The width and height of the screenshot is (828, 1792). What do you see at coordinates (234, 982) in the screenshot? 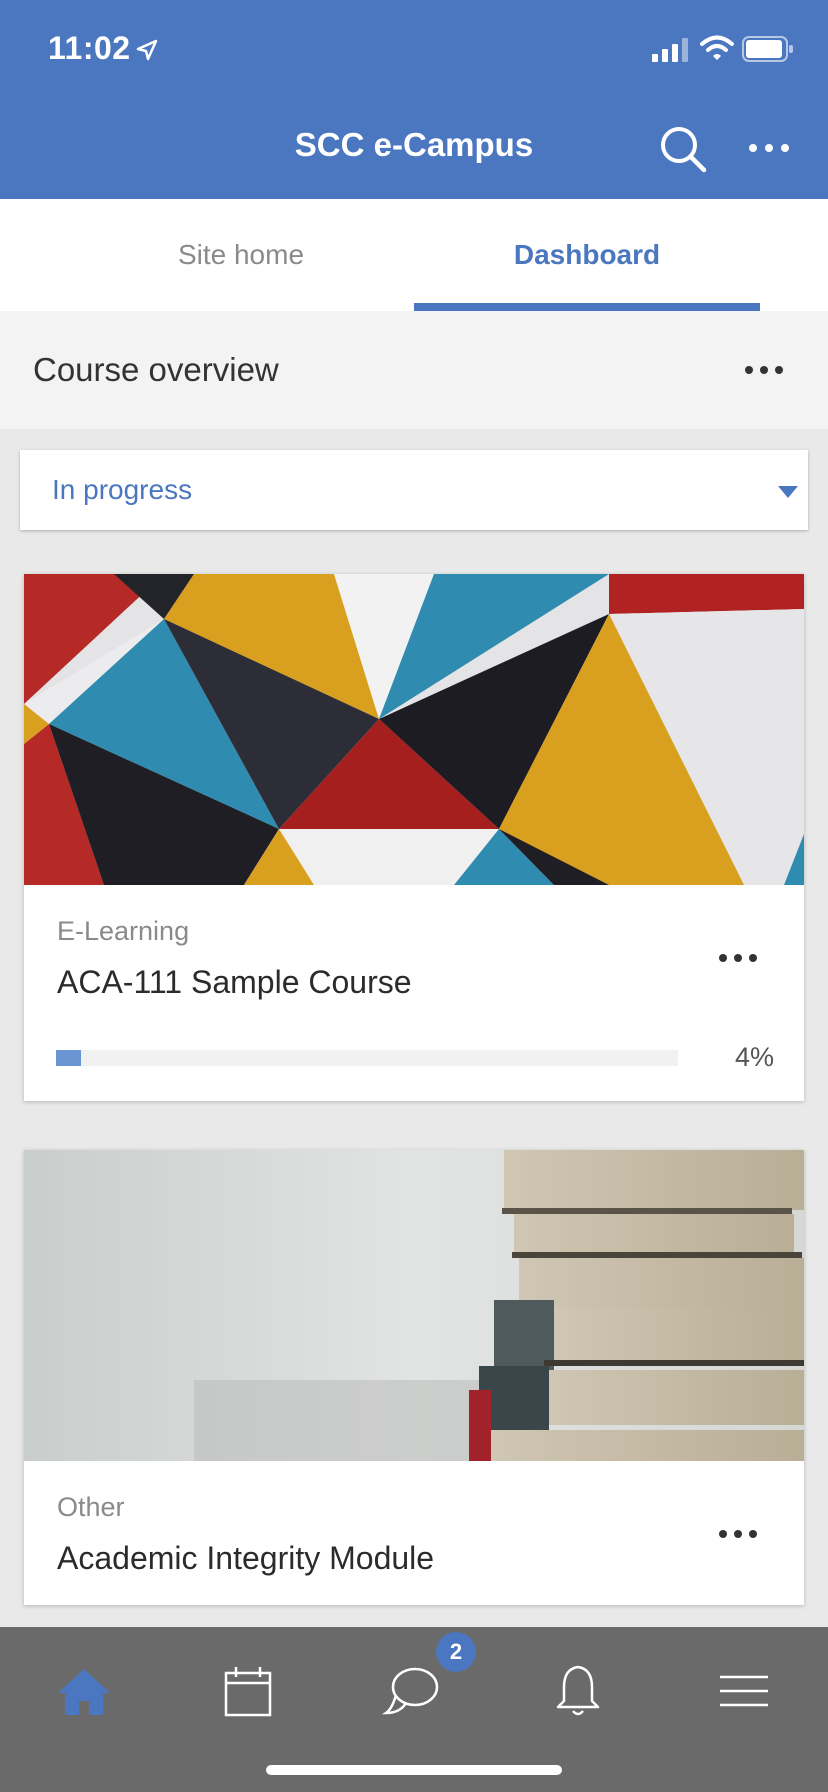
I see `course-name: ACA-111 Sample Course` at bounding box center [234, 982].